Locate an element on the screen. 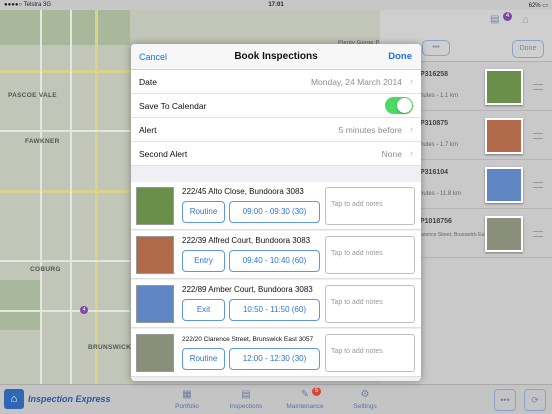 The image size is (552, 414). tab-label: Settings is located at coordinates (365, 406).